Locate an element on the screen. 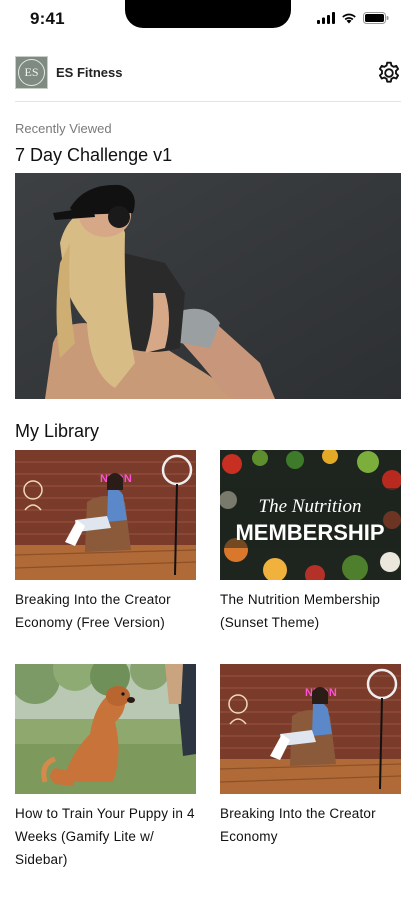  course-thumbnail is located at coordinates (105, 729).